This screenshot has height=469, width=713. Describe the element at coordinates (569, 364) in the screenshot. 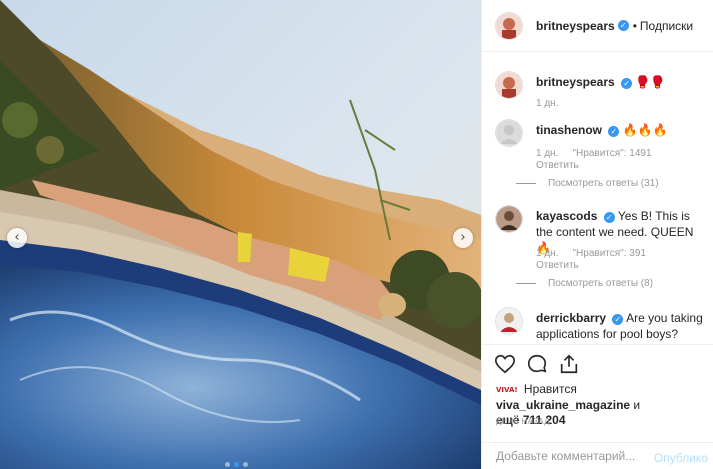

I see `share-icon` at that location.